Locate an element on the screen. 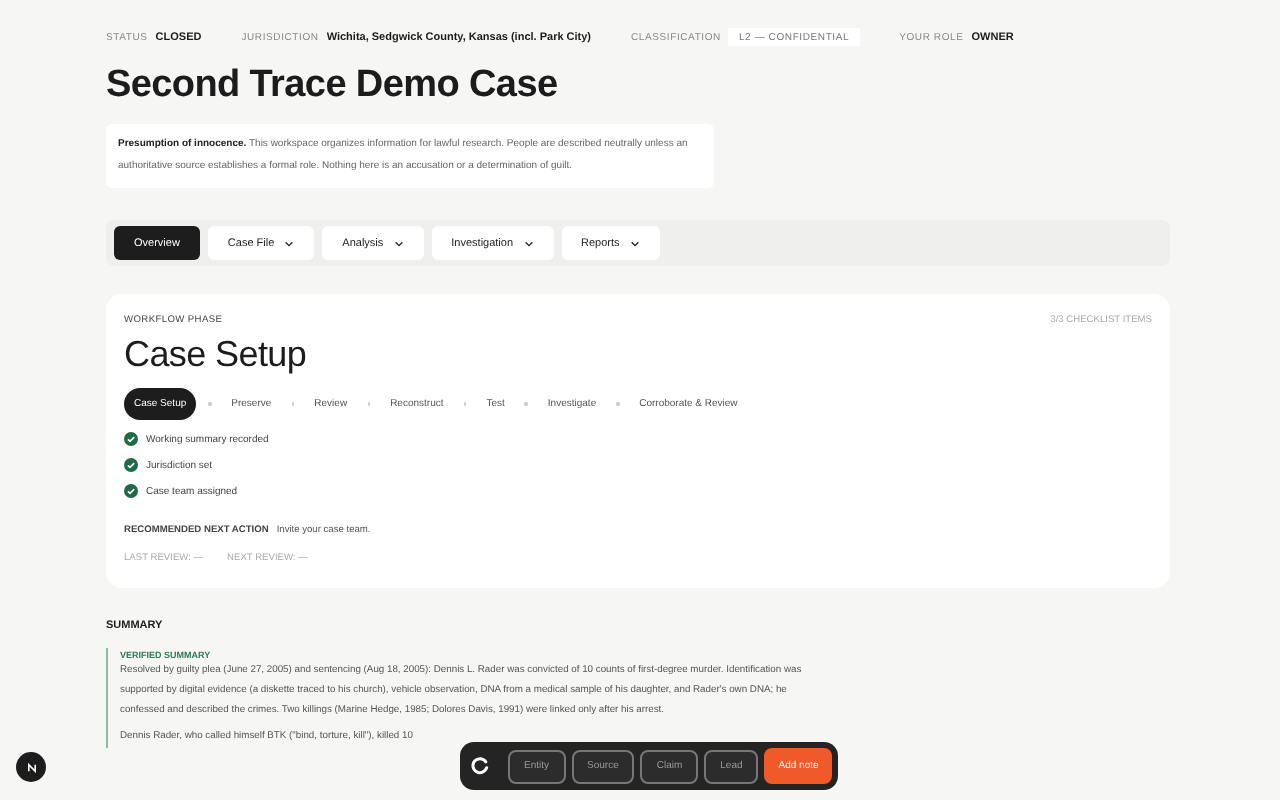 This screenshot has width=1280, height=800. phase-title: Case Setup is located at coordinates (216, 355).